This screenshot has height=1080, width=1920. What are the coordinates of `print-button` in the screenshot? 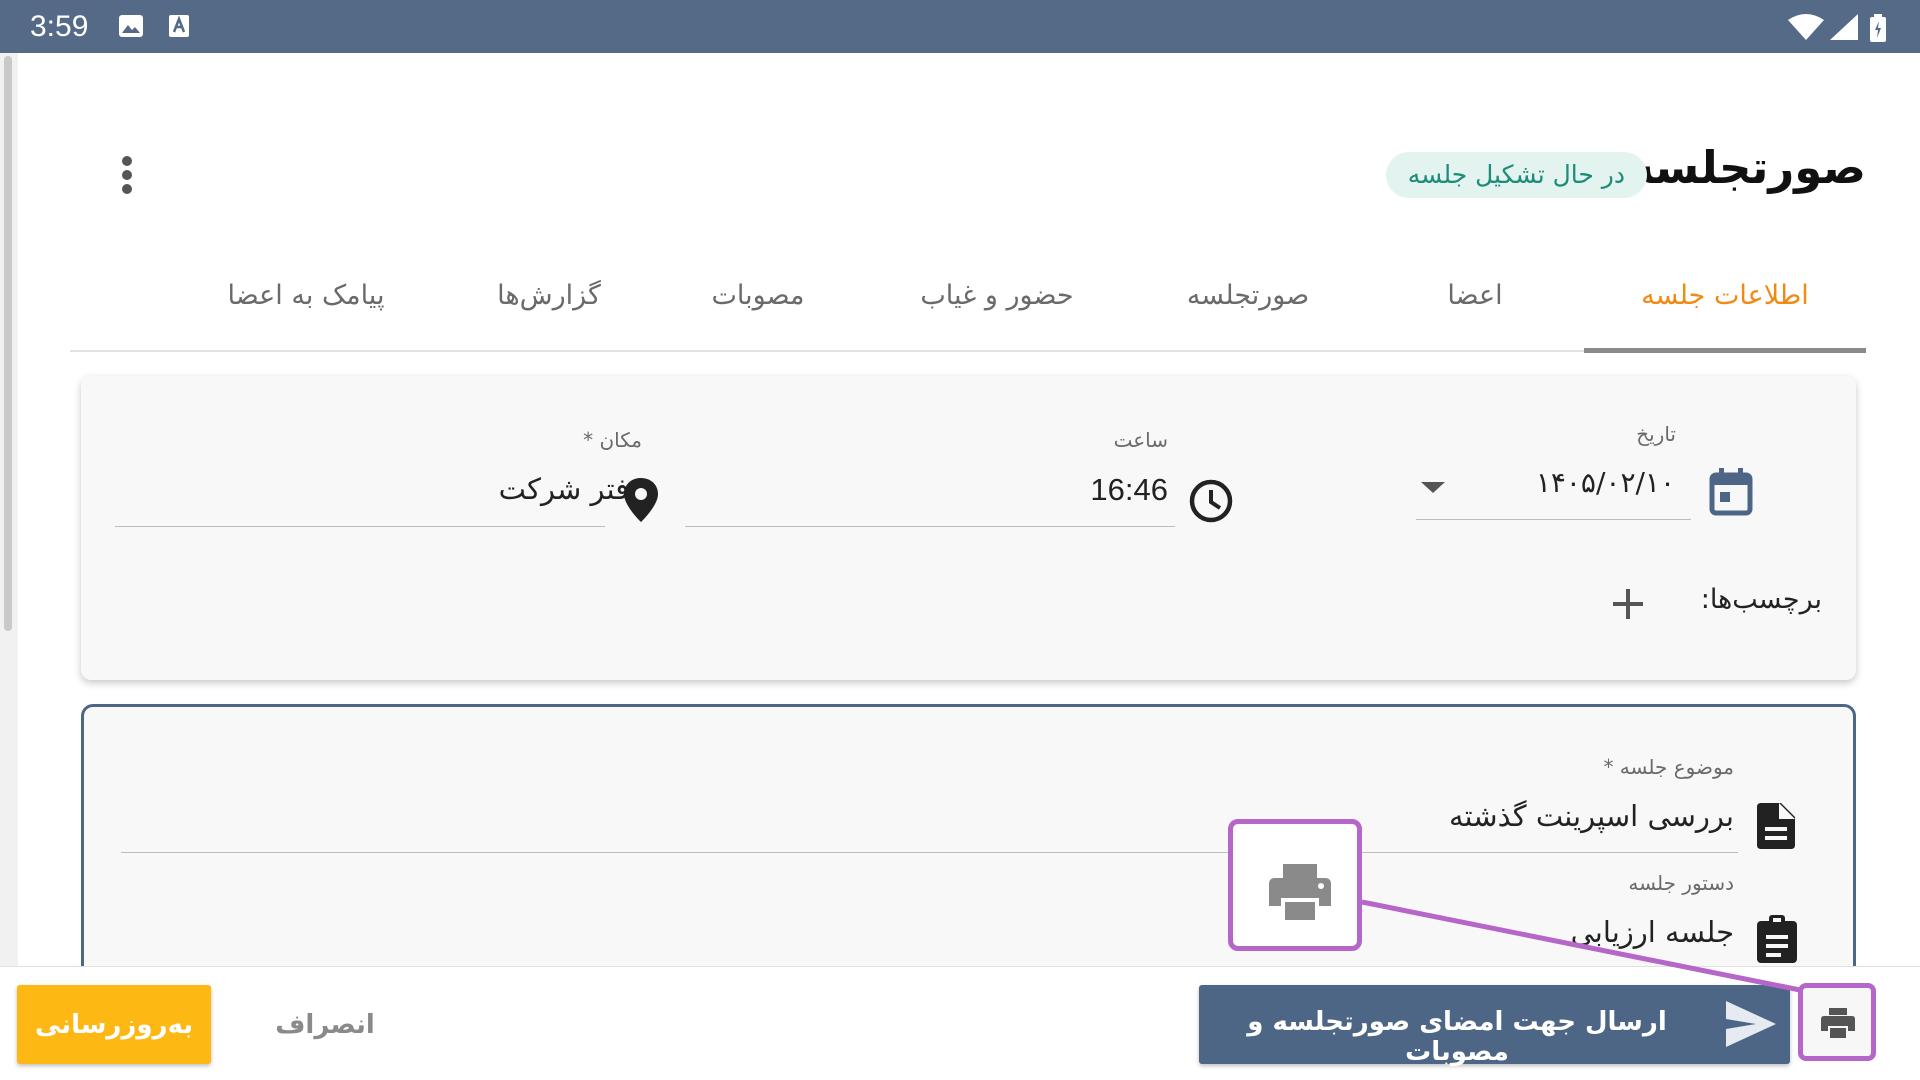 It's located at (1837, 1022).